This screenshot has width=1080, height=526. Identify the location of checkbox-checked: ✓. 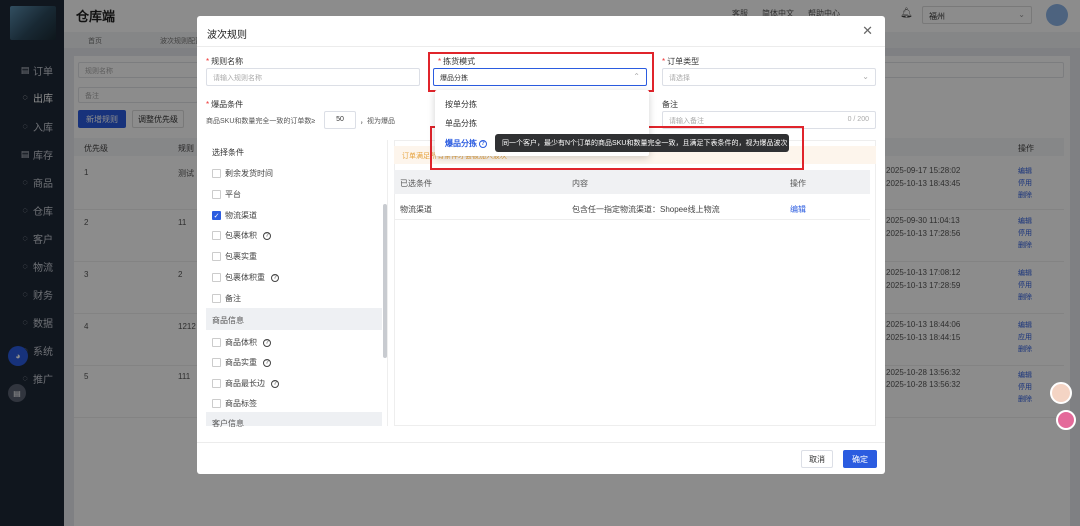
(216, 215).